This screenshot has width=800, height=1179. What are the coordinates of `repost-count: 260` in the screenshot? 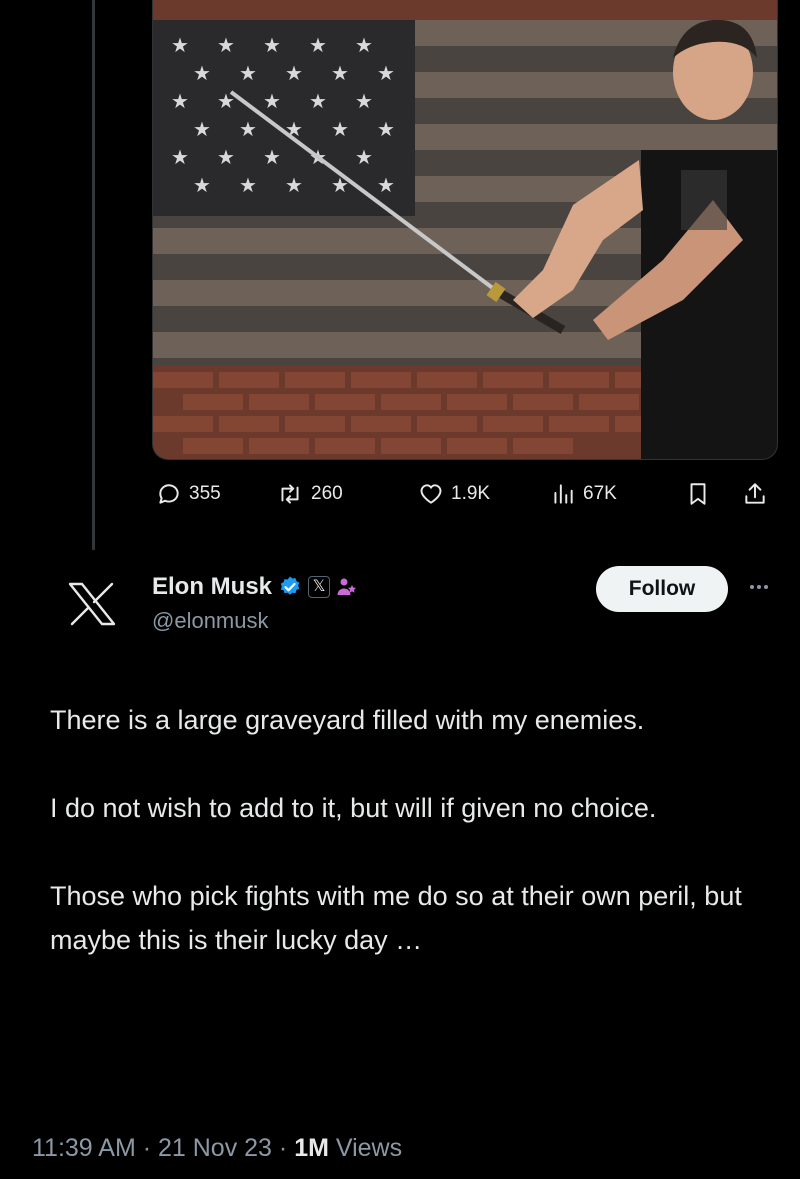 It's located at (327, 493).